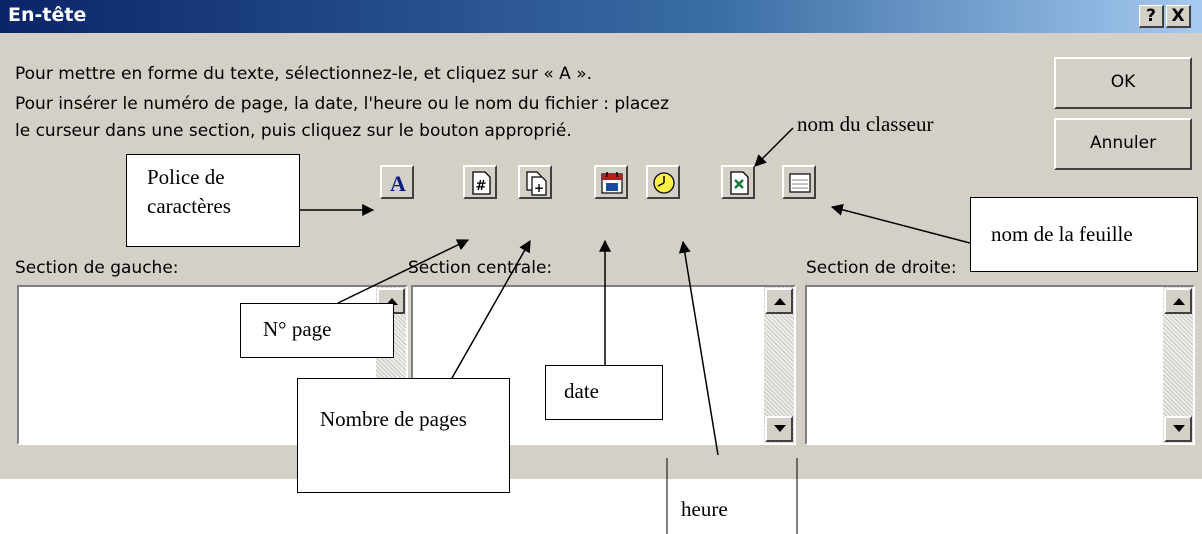  Describe the element at coordinates (604, 392) in the screenshot. I see `callout-date: date` at that location.